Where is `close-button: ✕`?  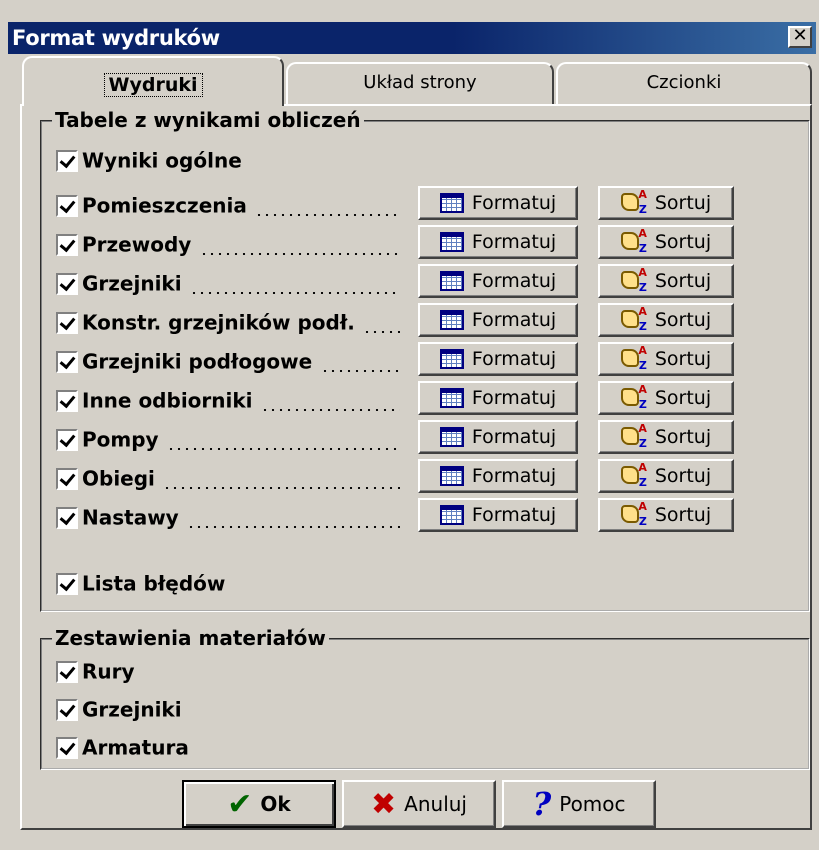 close-button: ✕ is located at coordinates (800, 37).